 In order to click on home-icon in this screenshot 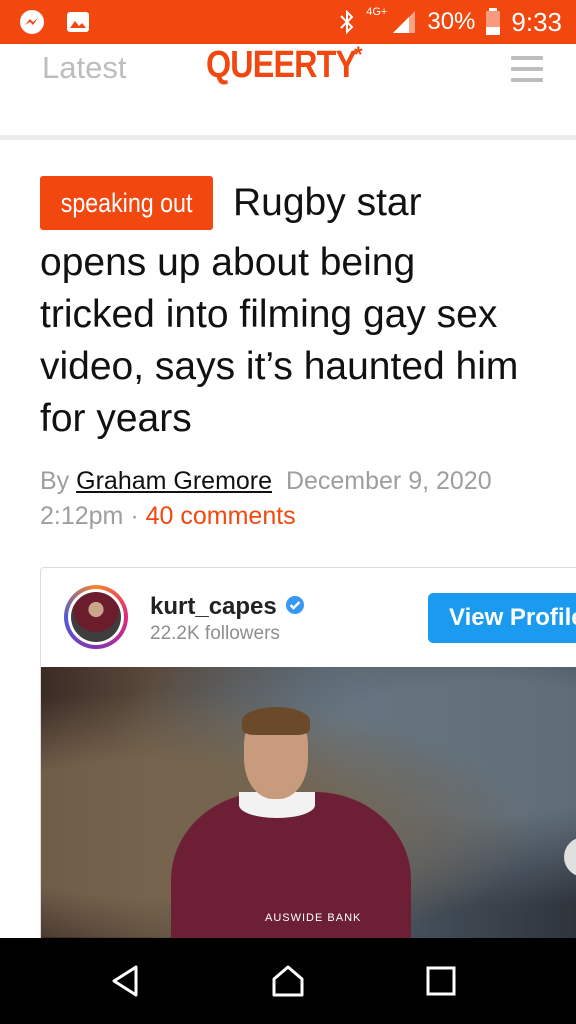, I will do `click(288, 981)`.